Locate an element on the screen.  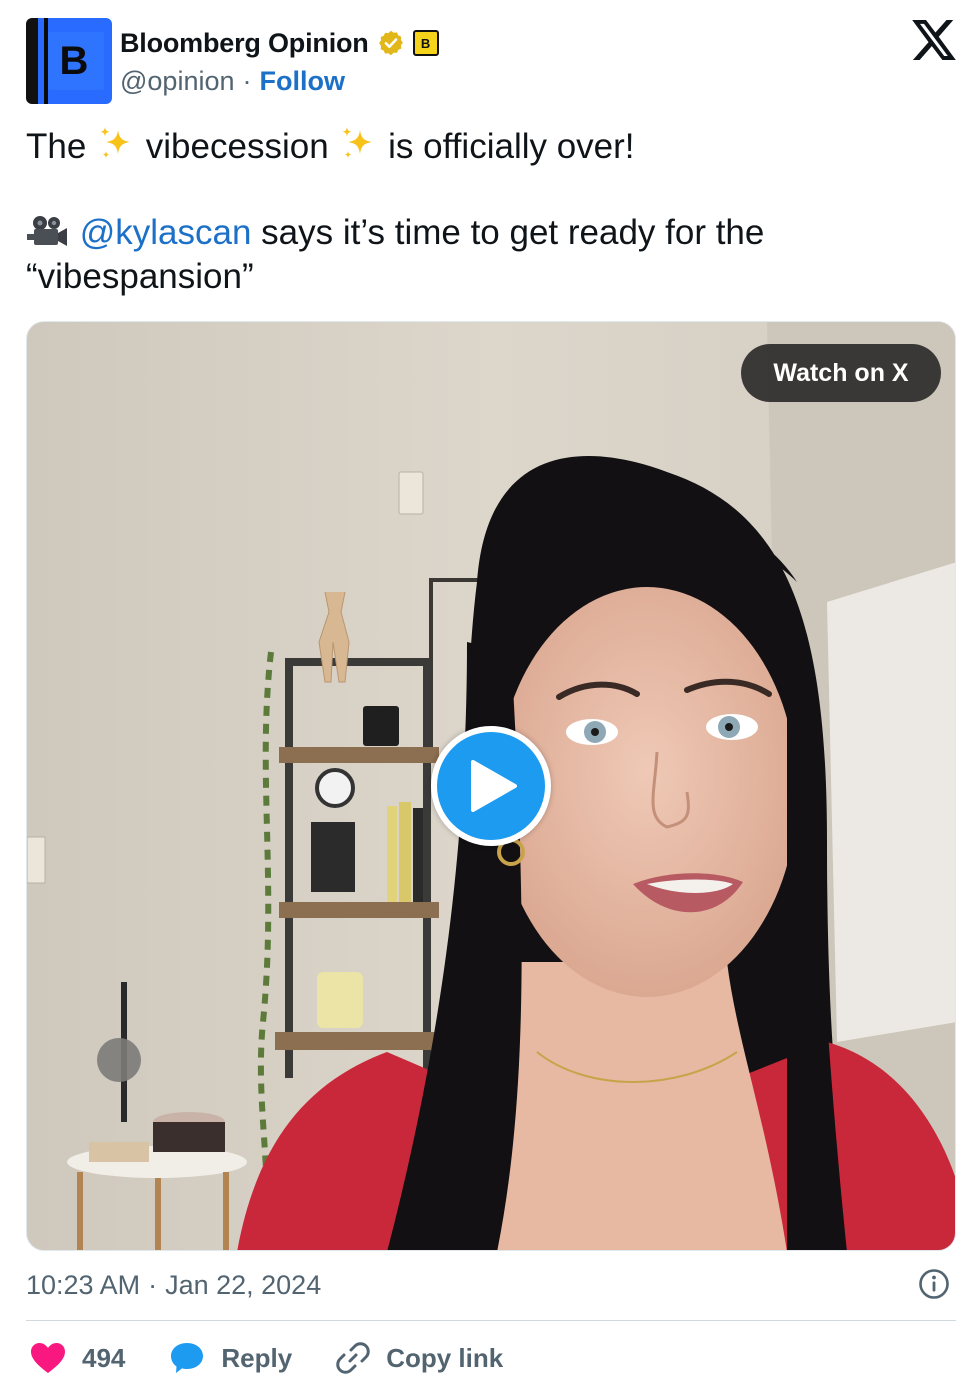
info-icon is located at coordinates (934, 1284).